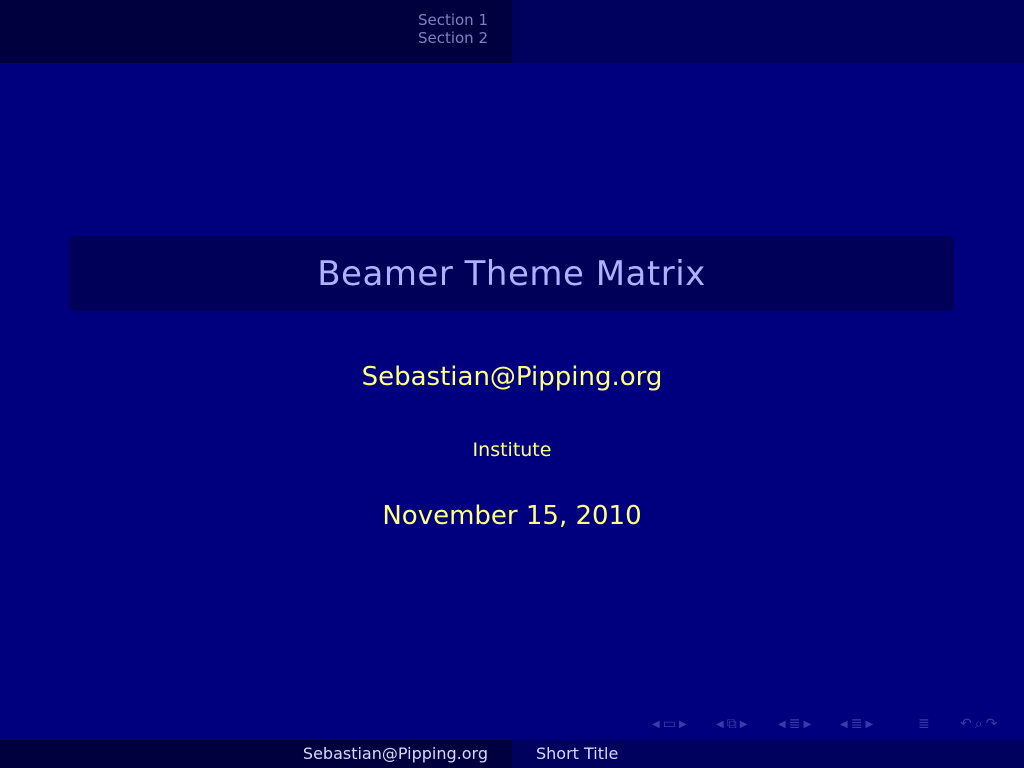  I want to click on frame-nav-control: ◀ ⧉ ▶, so click(731, 724).